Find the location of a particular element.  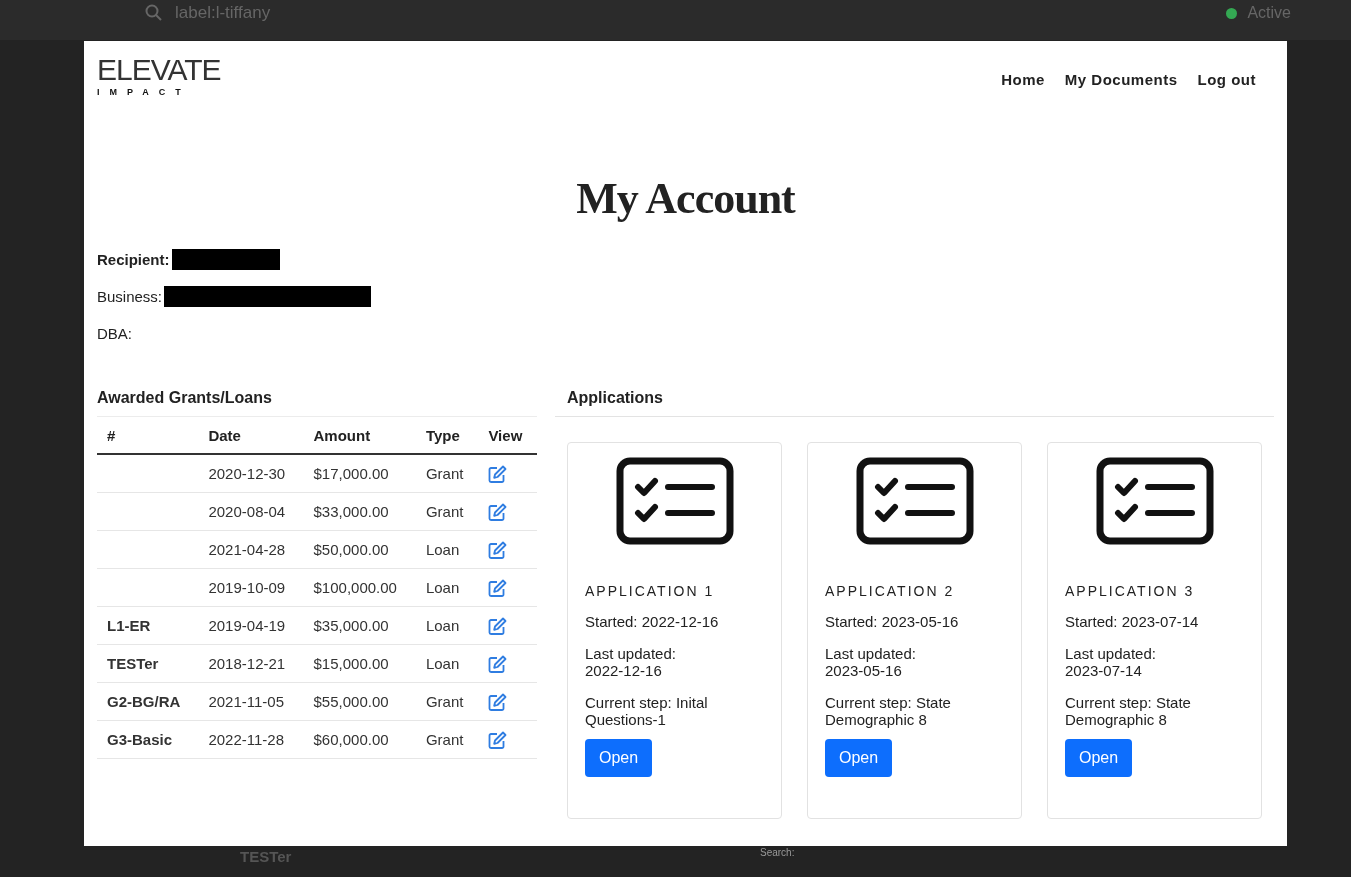

search-label: Search: is located at coordinates (777, 852).